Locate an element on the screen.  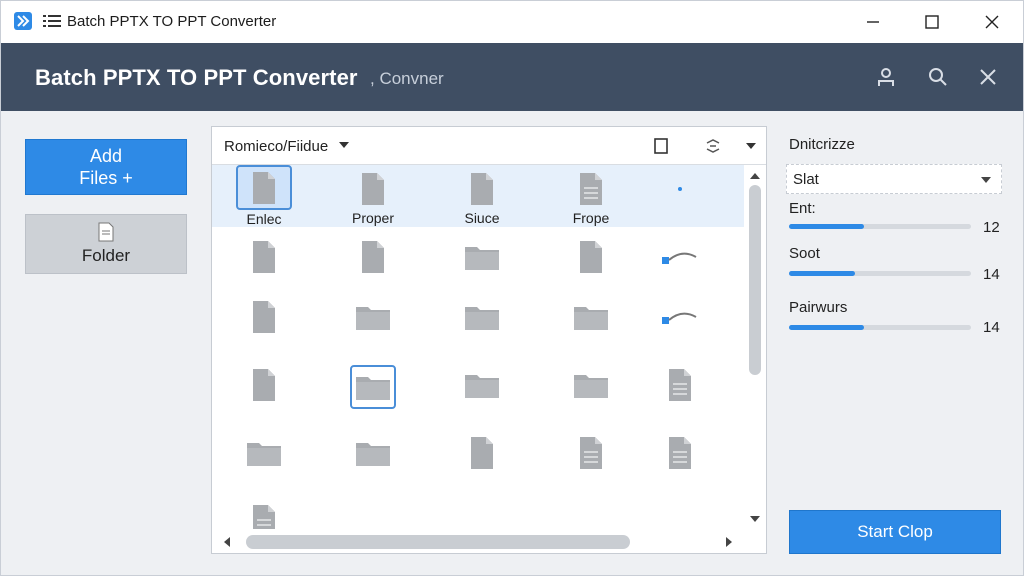
user-icon is located at coordinates (886, 77).